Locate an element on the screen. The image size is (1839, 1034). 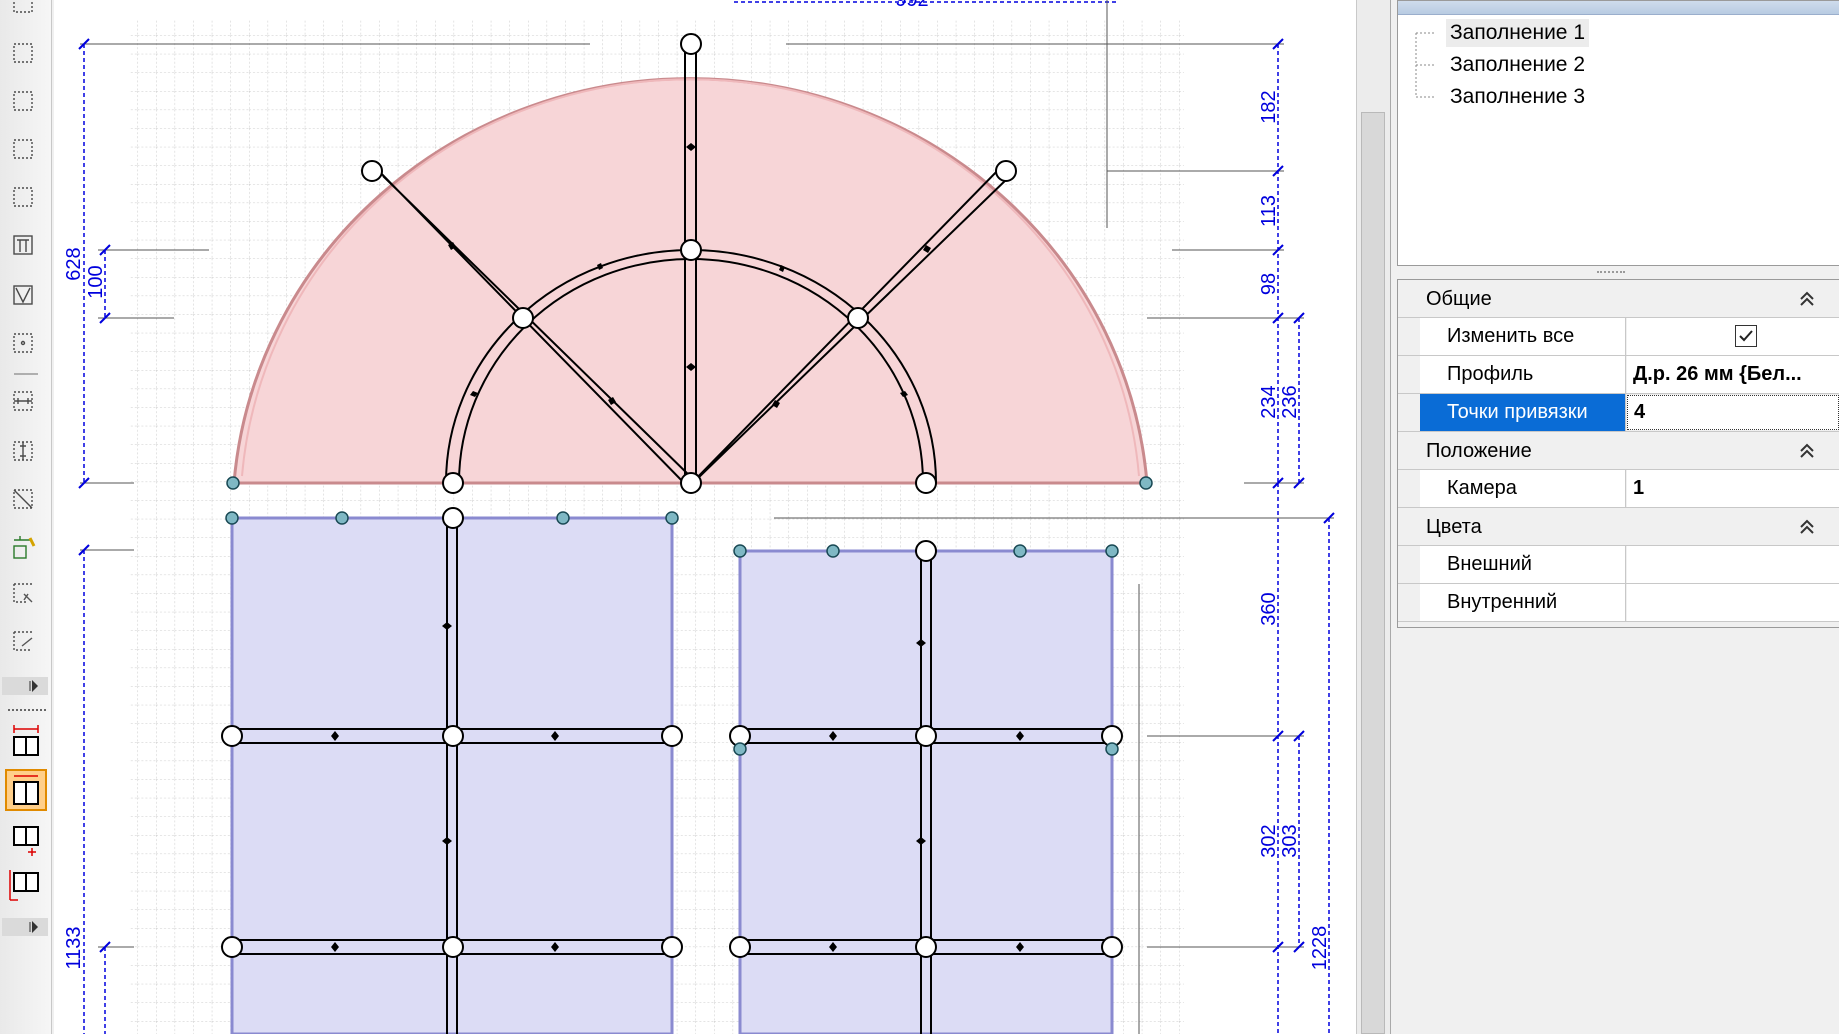
prop-name: Внешний is located at coordinates (1523, 564).